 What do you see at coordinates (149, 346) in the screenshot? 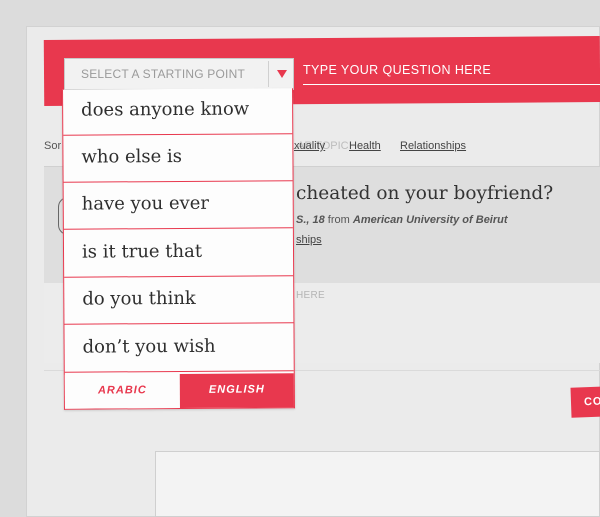
I see `option-label: don’t you wish` at bounding box center [149, 346].